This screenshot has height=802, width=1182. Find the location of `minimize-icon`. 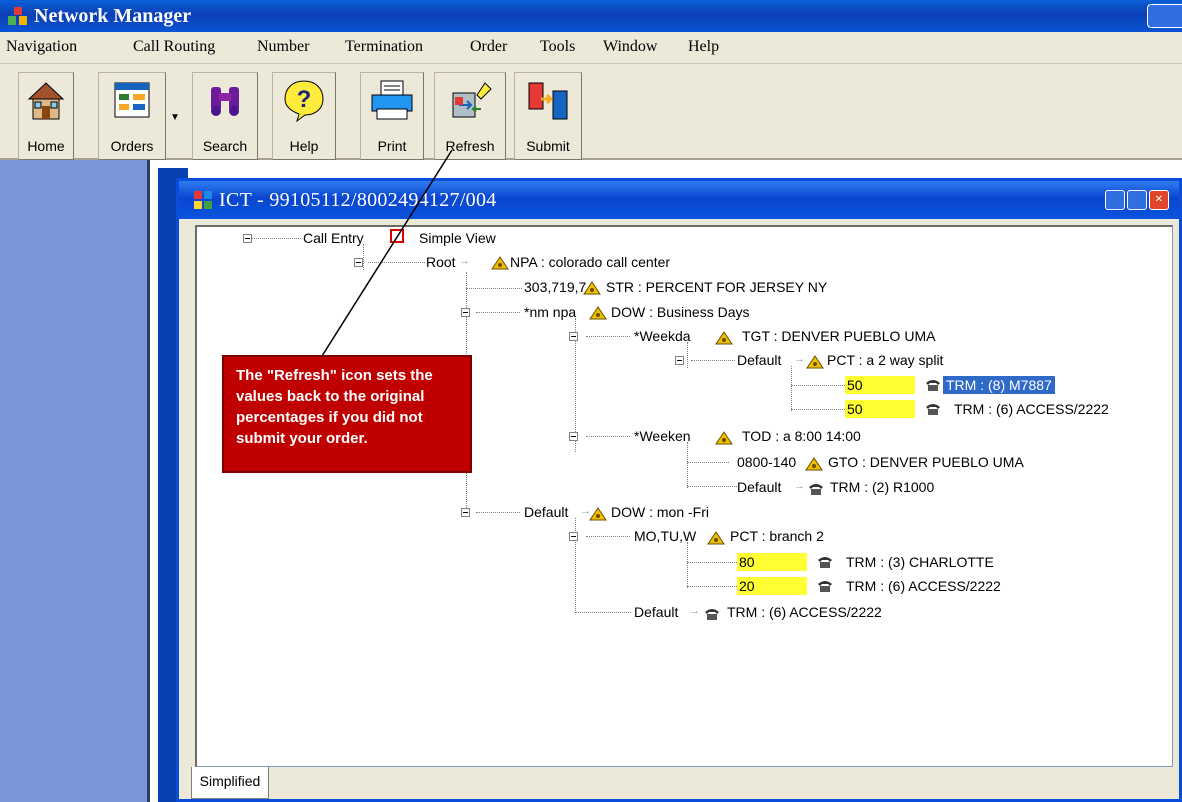

minimize-icon is located at coordinates (1115, 200).